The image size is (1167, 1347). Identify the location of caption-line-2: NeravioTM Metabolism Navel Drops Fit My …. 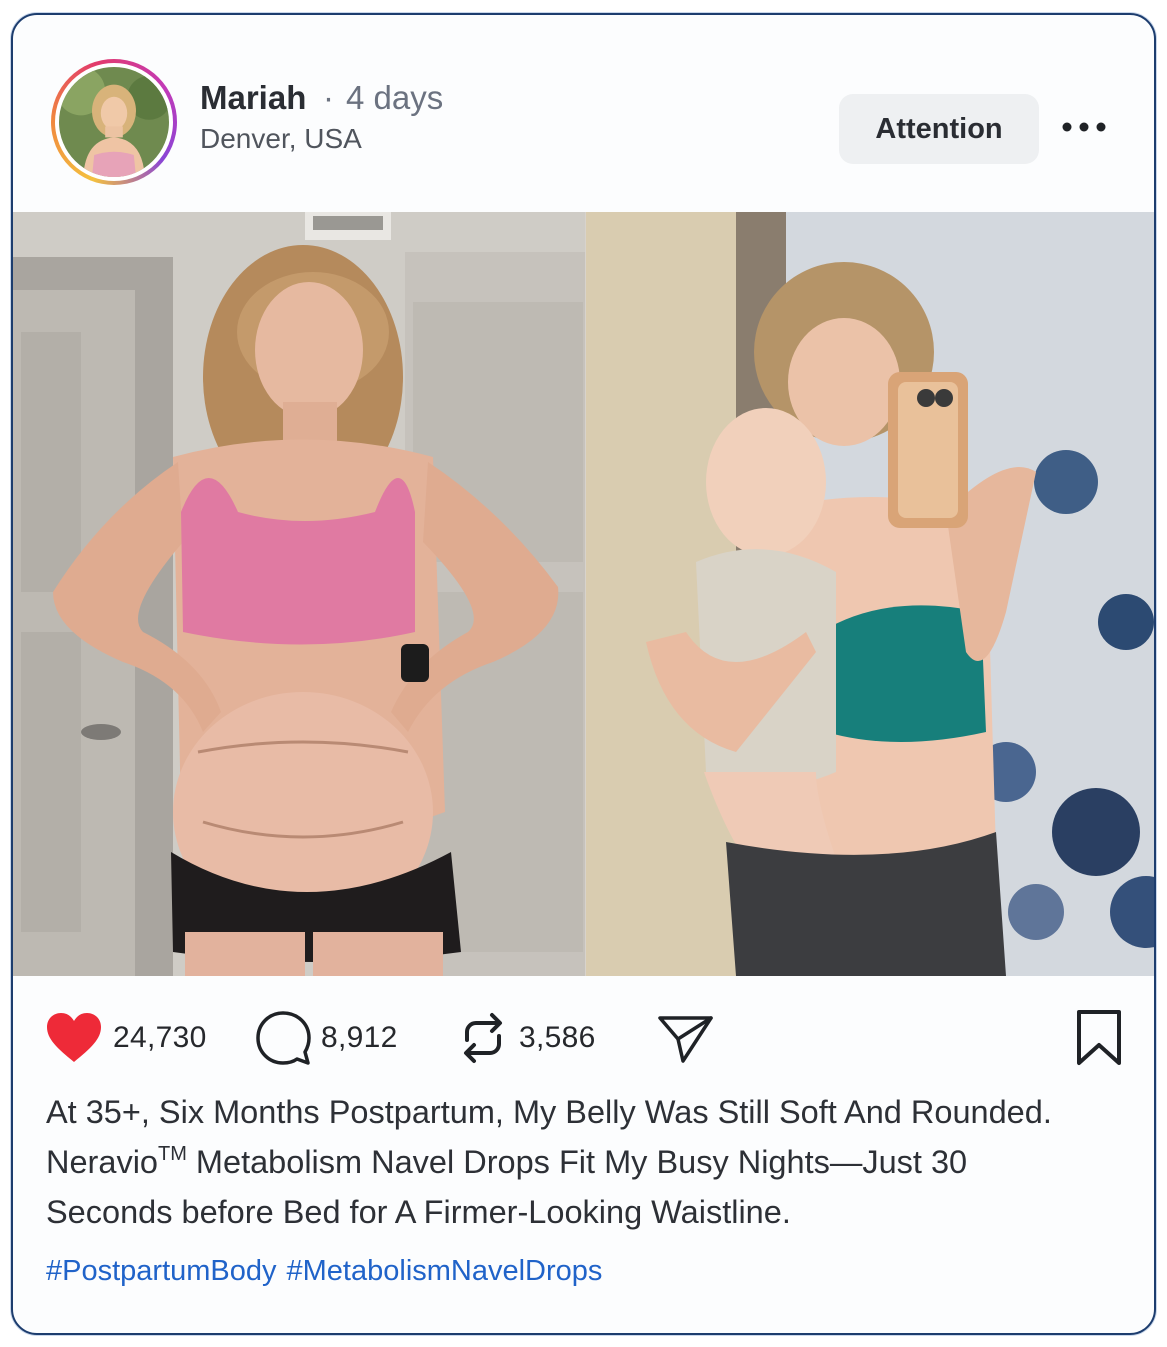
(591, 1162).